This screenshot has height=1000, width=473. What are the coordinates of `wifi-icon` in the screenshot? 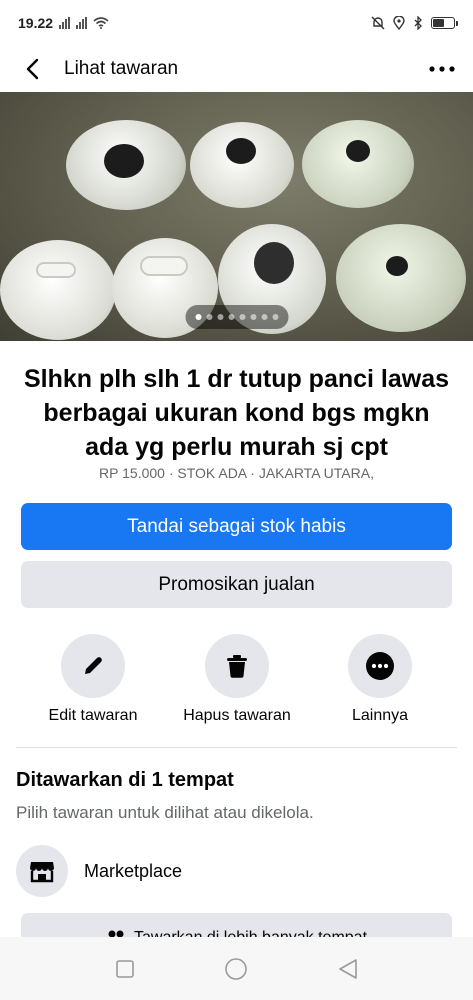 It's located at (101, 23).